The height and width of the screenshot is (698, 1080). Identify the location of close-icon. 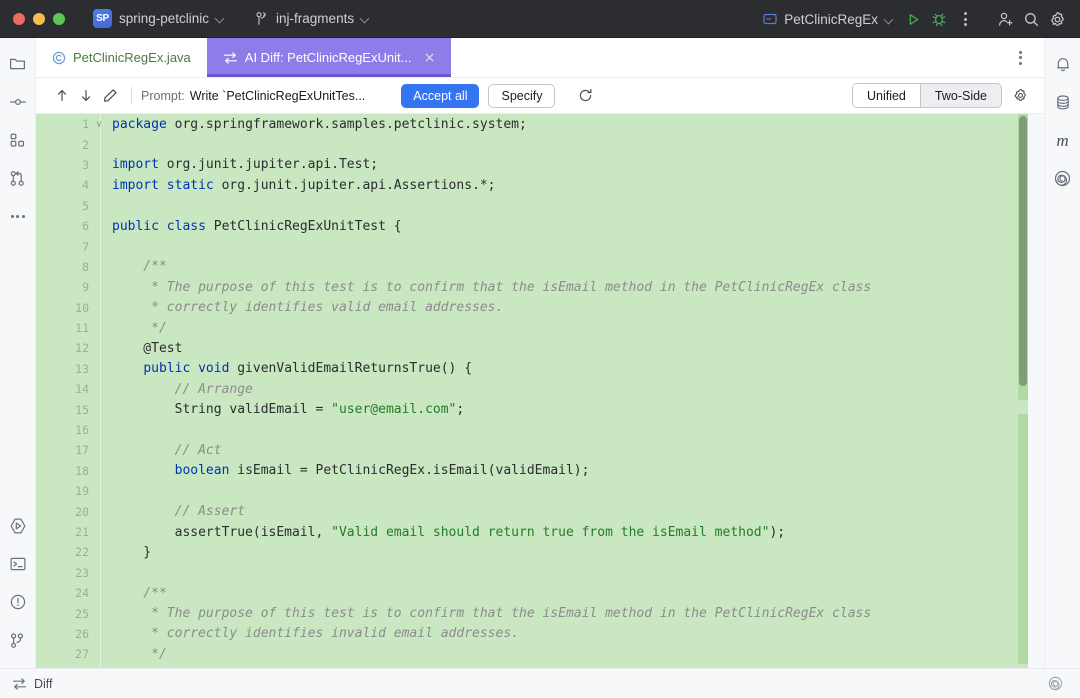
(429, 57).